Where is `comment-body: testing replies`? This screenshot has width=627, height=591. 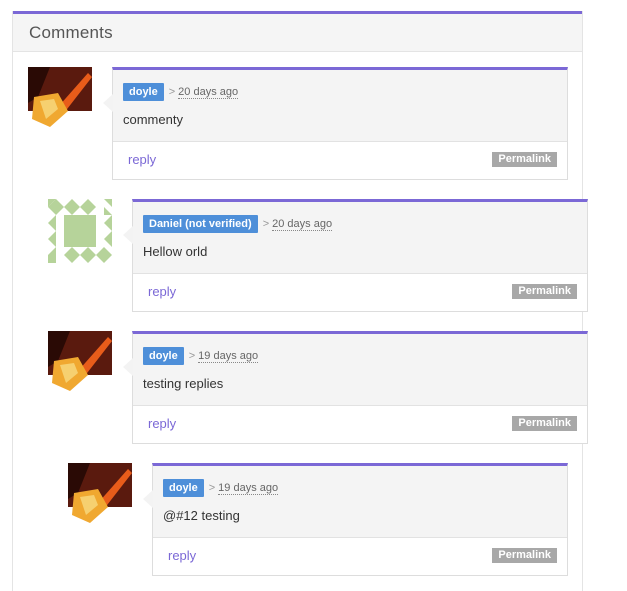
comment-body: testing replies is located at coordinates (183, 383).